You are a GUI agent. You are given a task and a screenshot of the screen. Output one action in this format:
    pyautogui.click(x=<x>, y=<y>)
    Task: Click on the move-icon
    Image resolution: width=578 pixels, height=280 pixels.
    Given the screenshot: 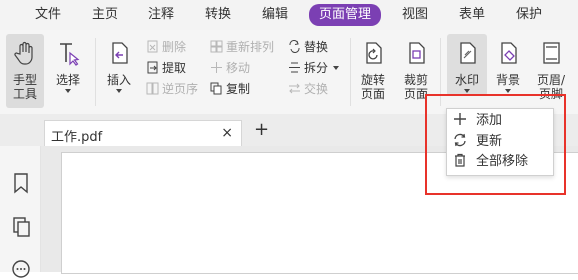 What is the action you would take?
    pyautogui.click(x=216, y=67)
    